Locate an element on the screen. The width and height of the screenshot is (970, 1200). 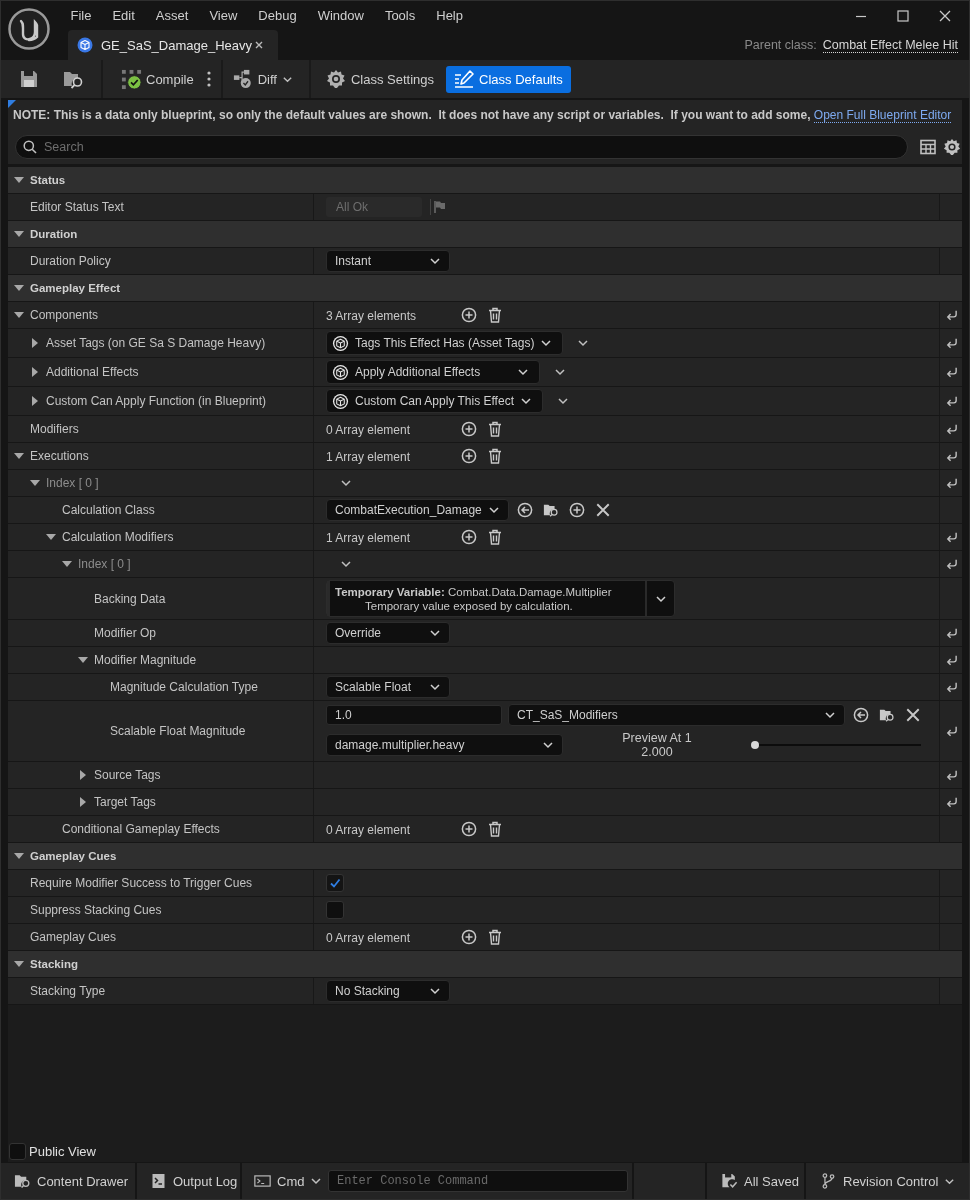
value-input: 1.0 is located at coordinates (414, 715).